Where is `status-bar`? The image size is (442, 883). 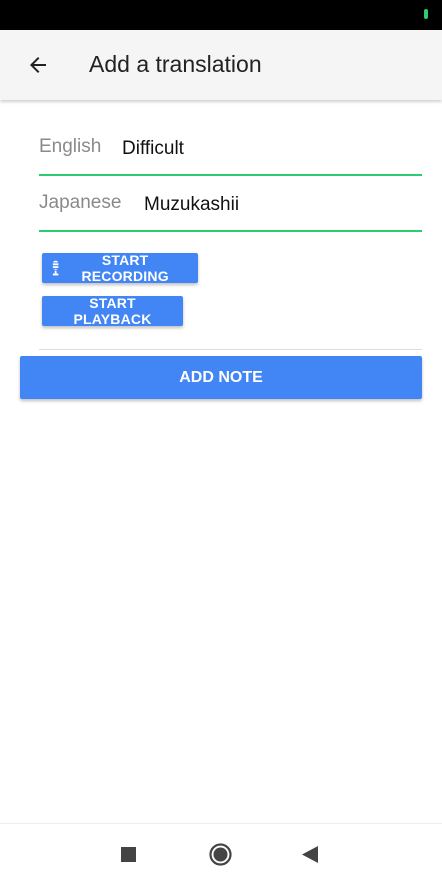
status-bar is located at coordinates (221, 15).